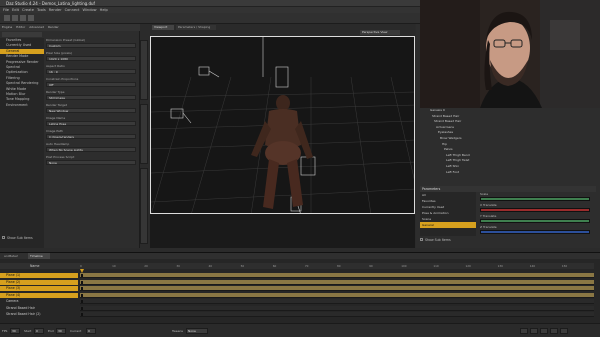 The image size is (600, 337). What do you see at coordinates (61, 331) in the screenshot?
I see `end-field: 30` at bounding box center [61, 331].